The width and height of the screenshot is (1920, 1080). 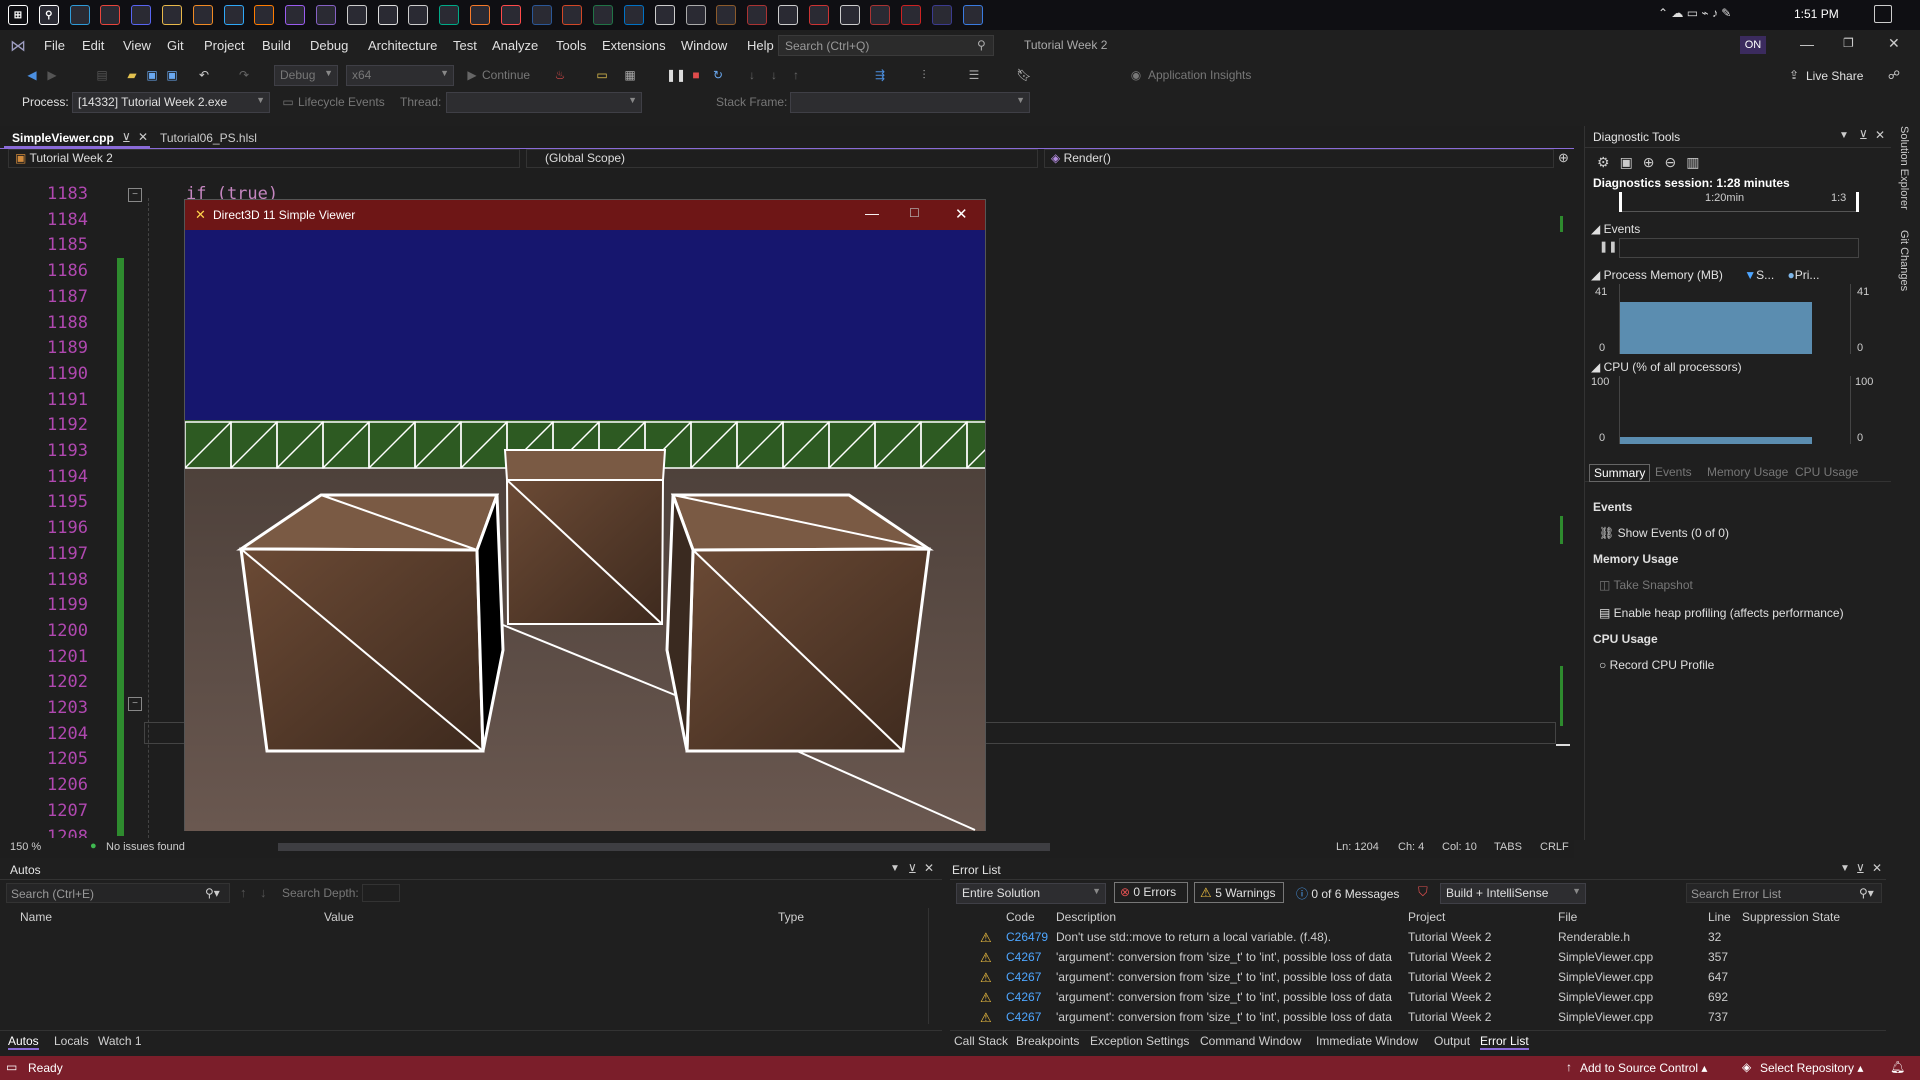 What do you see at coordinates (1897, 1067) in the screenshot?
I see `notifications-icon: 🔔︎` at bounding box center [1897, 1067].